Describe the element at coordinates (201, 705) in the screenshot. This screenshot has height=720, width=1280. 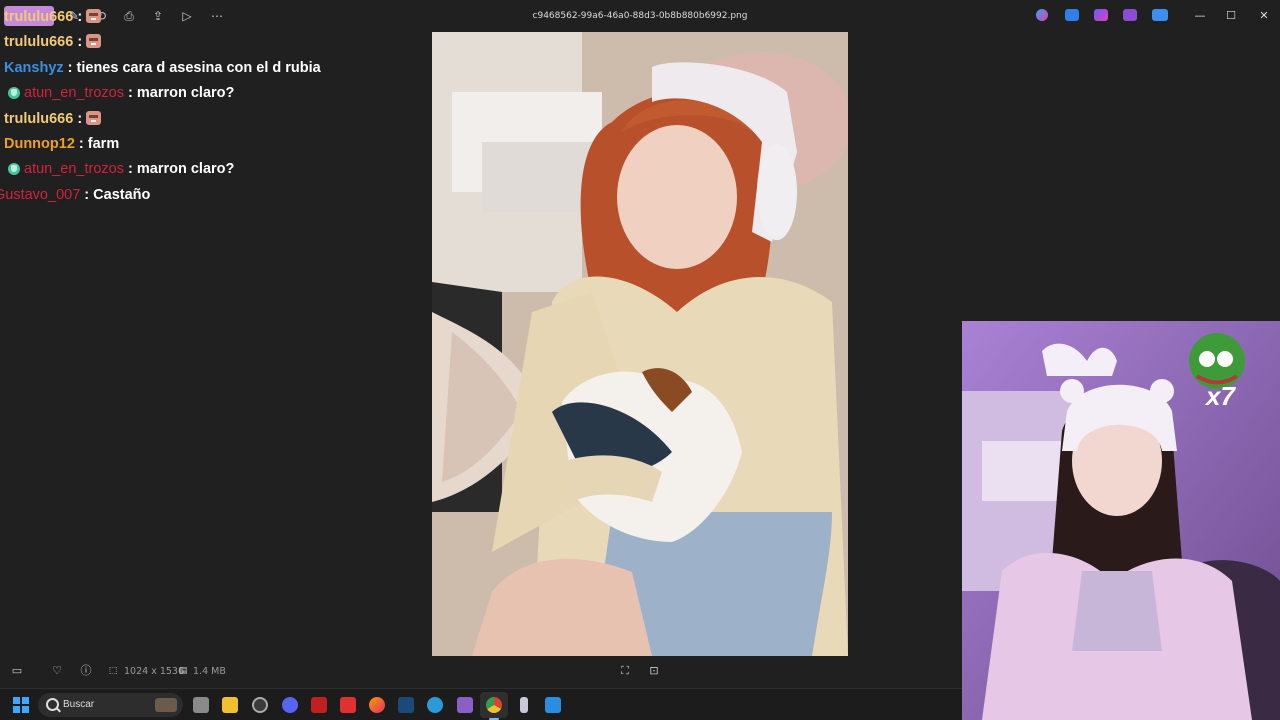
I see `task-view-icon` at that location.